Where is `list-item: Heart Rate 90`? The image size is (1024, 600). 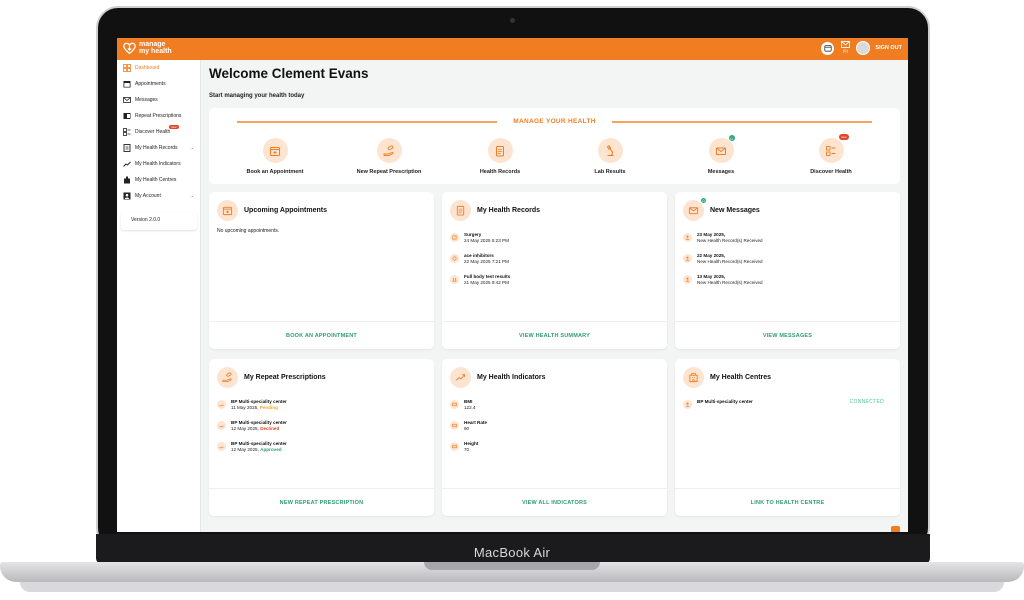 list-item: Heart Rate 90 is located at coordinates (554, 426).